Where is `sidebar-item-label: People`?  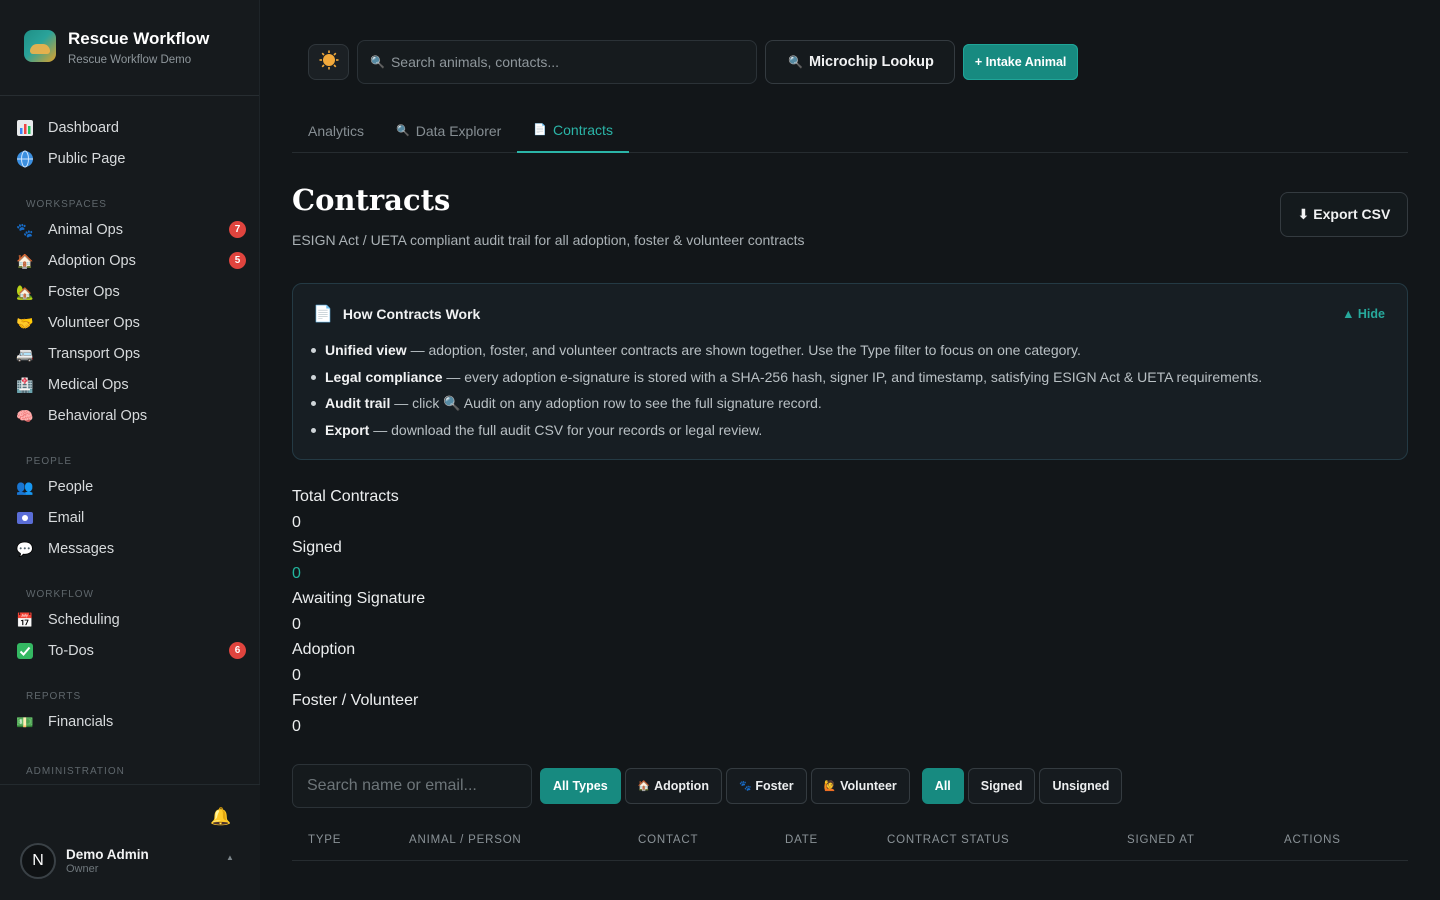
sidebar-item-label: People is located at coordinates (71, 486).